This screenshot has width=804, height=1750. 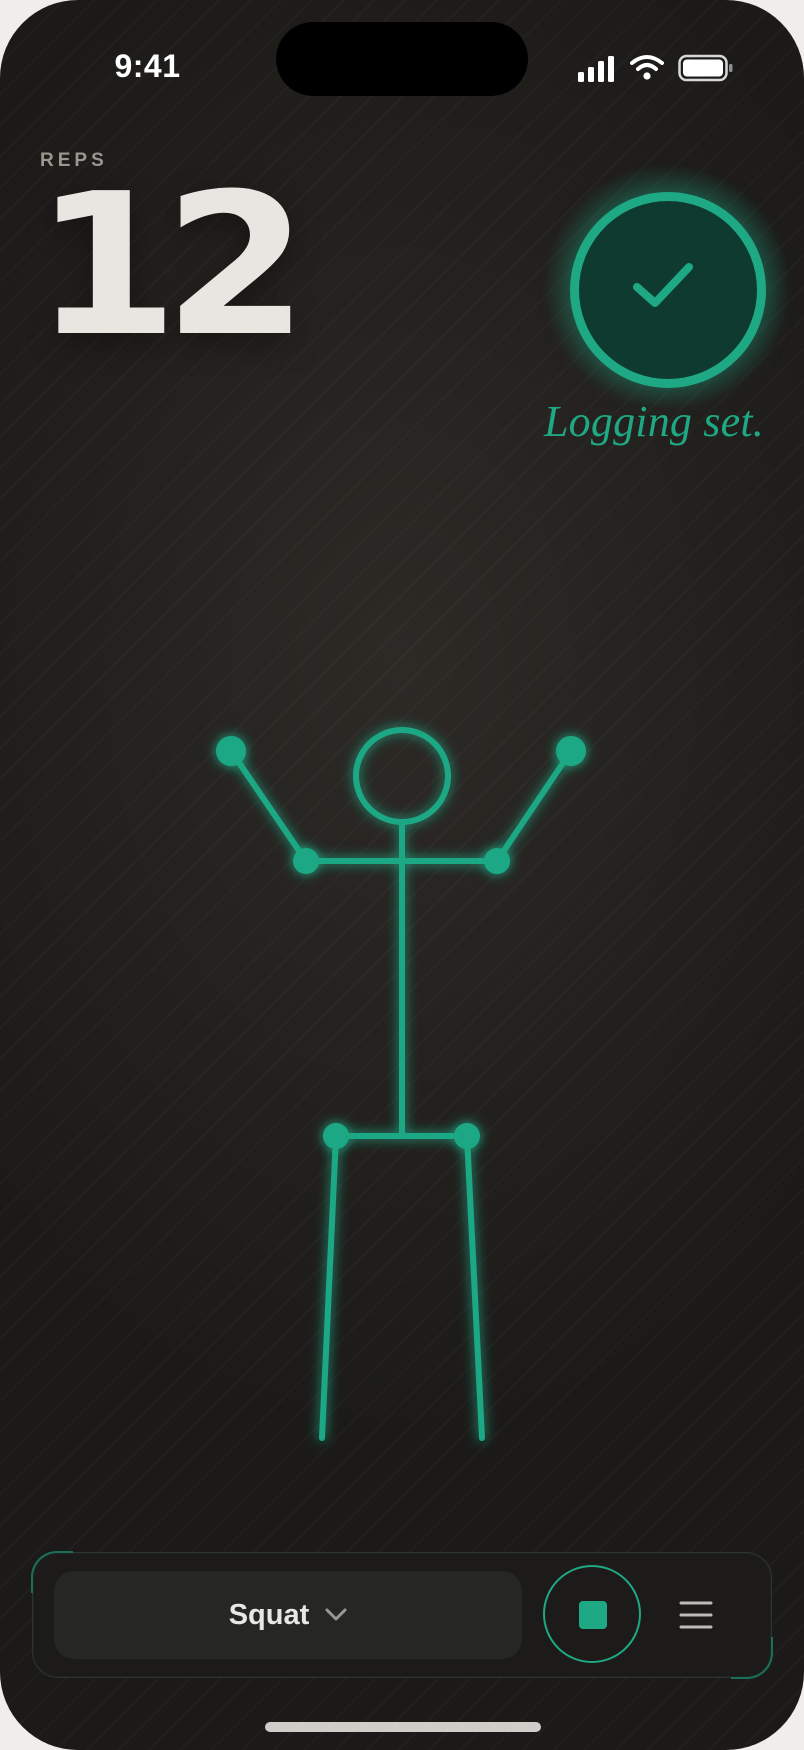 I want to click on joint-right-shoulder, so click(x=497, y=861).